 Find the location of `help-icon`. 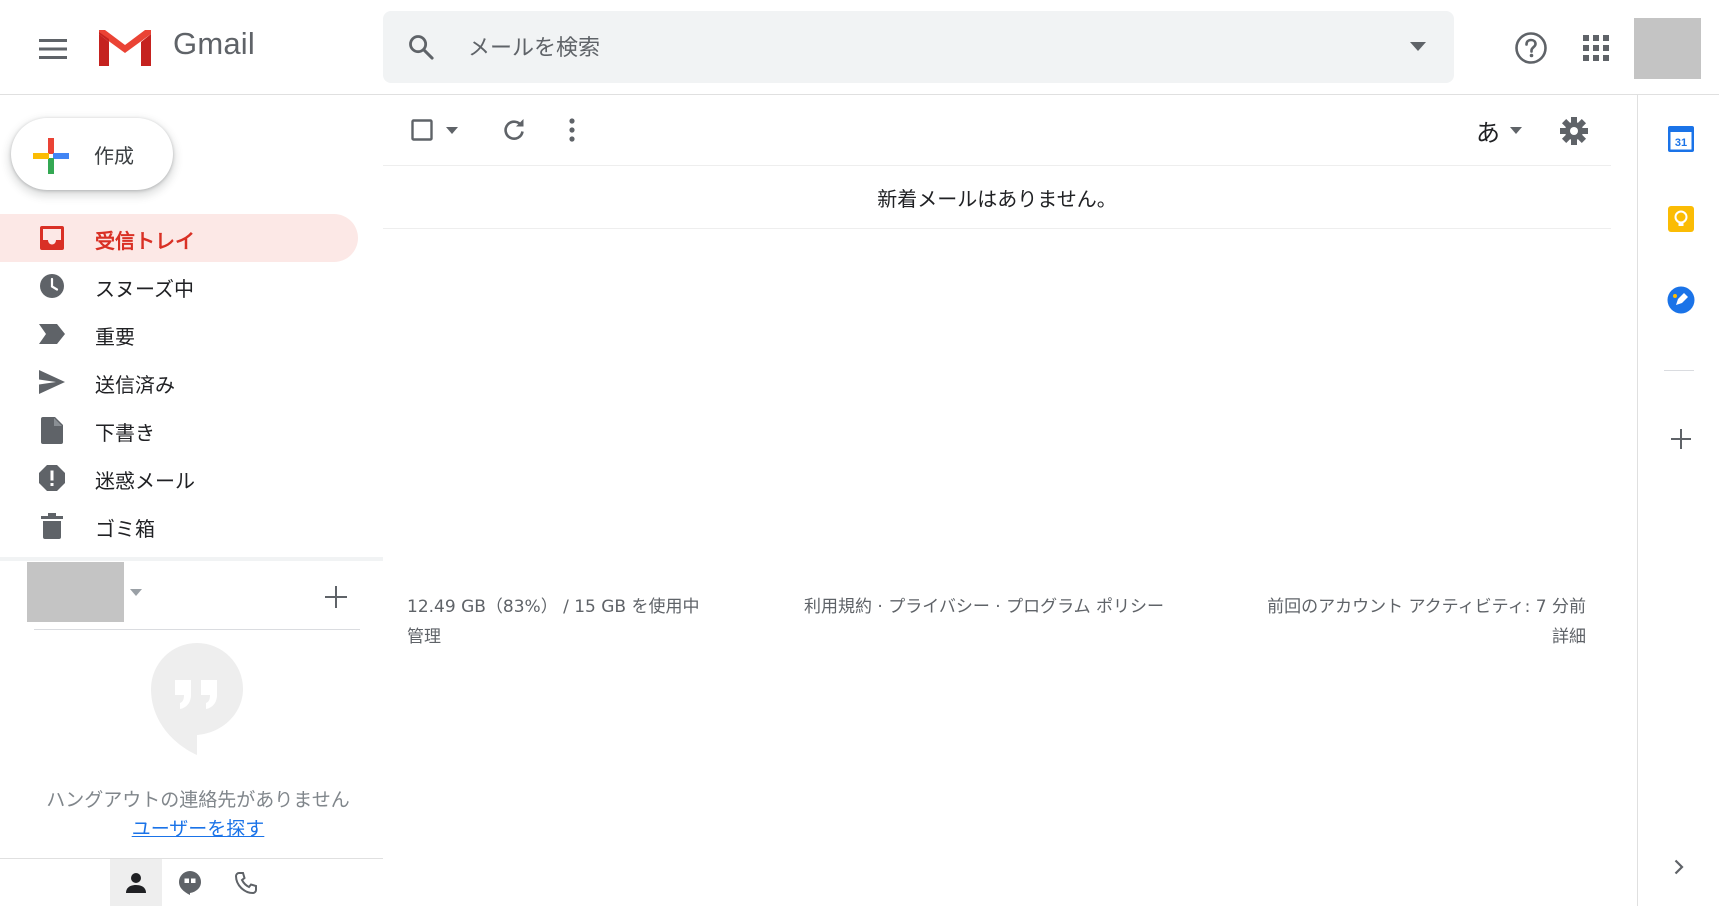

help-icon is located at coordinates (1531, 48).